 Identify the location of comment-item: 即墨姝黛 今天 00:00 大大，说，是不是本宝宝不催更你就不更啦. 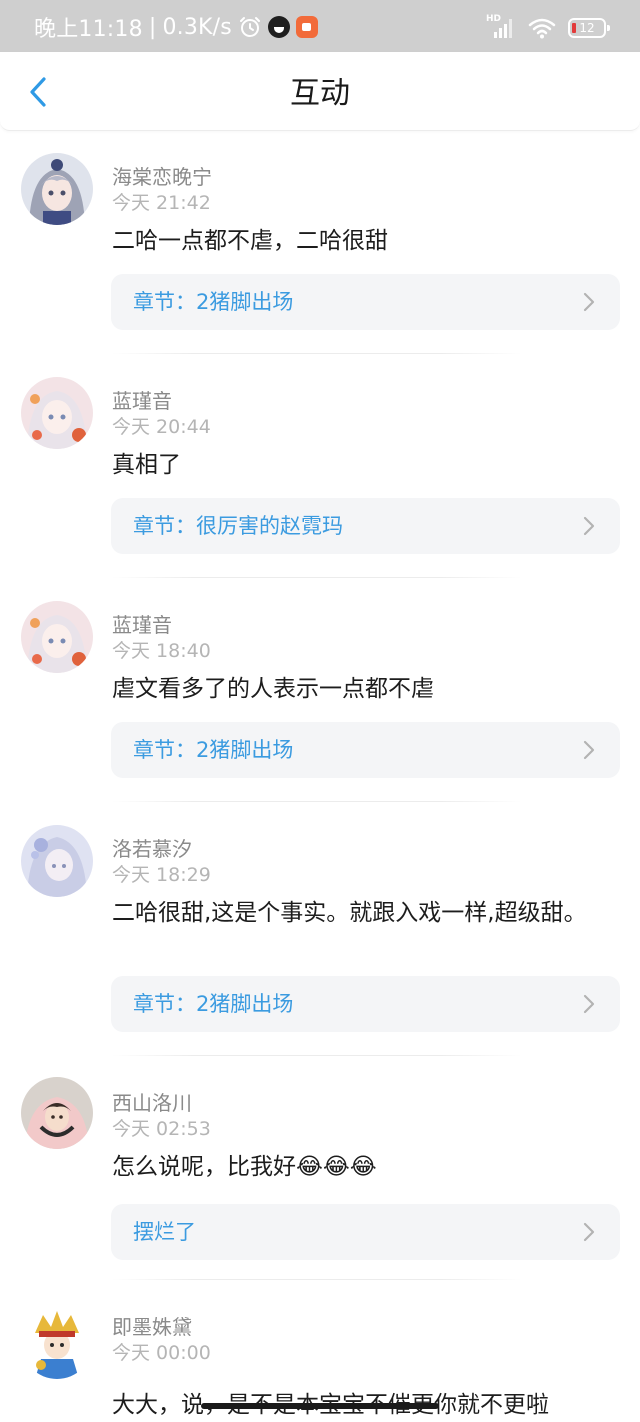
(320, 1351).